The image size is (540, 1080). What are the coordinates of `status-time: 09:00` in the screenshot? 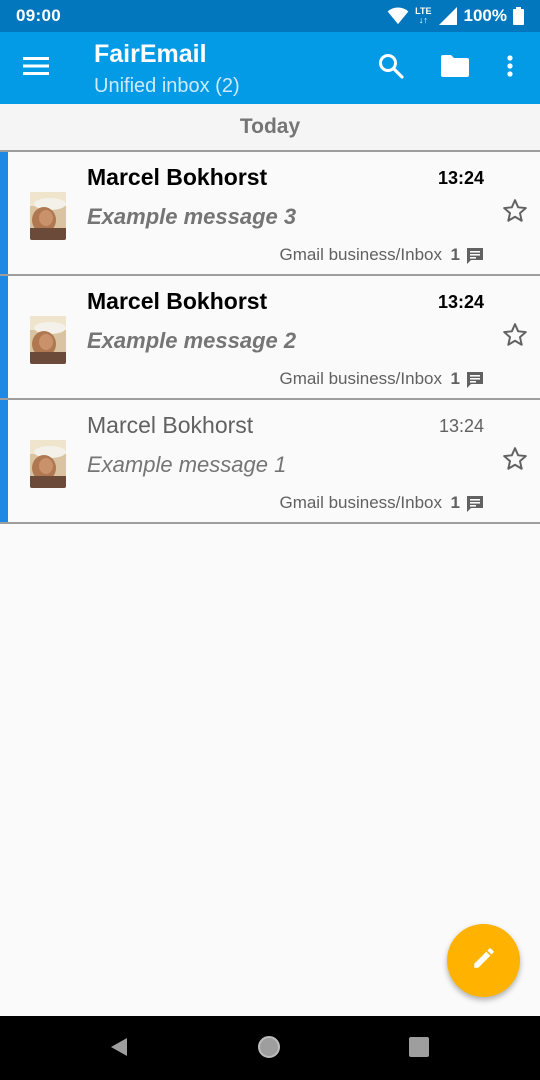 It's located at (38, 15).